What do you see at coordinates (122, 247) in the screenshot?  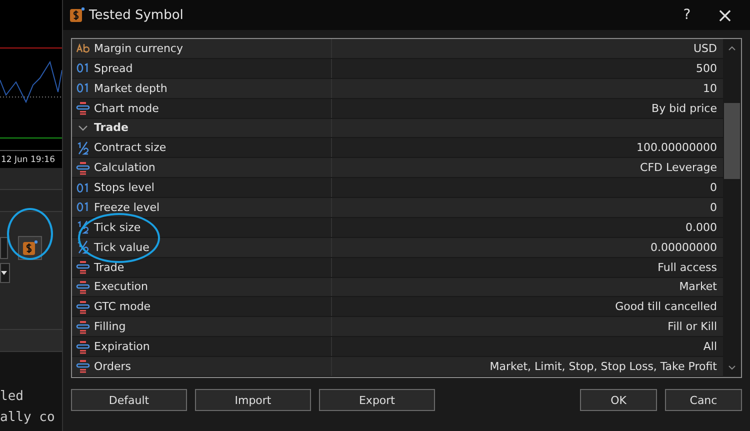 I see `property-name: Tick value` at bounding box center [122, 247].